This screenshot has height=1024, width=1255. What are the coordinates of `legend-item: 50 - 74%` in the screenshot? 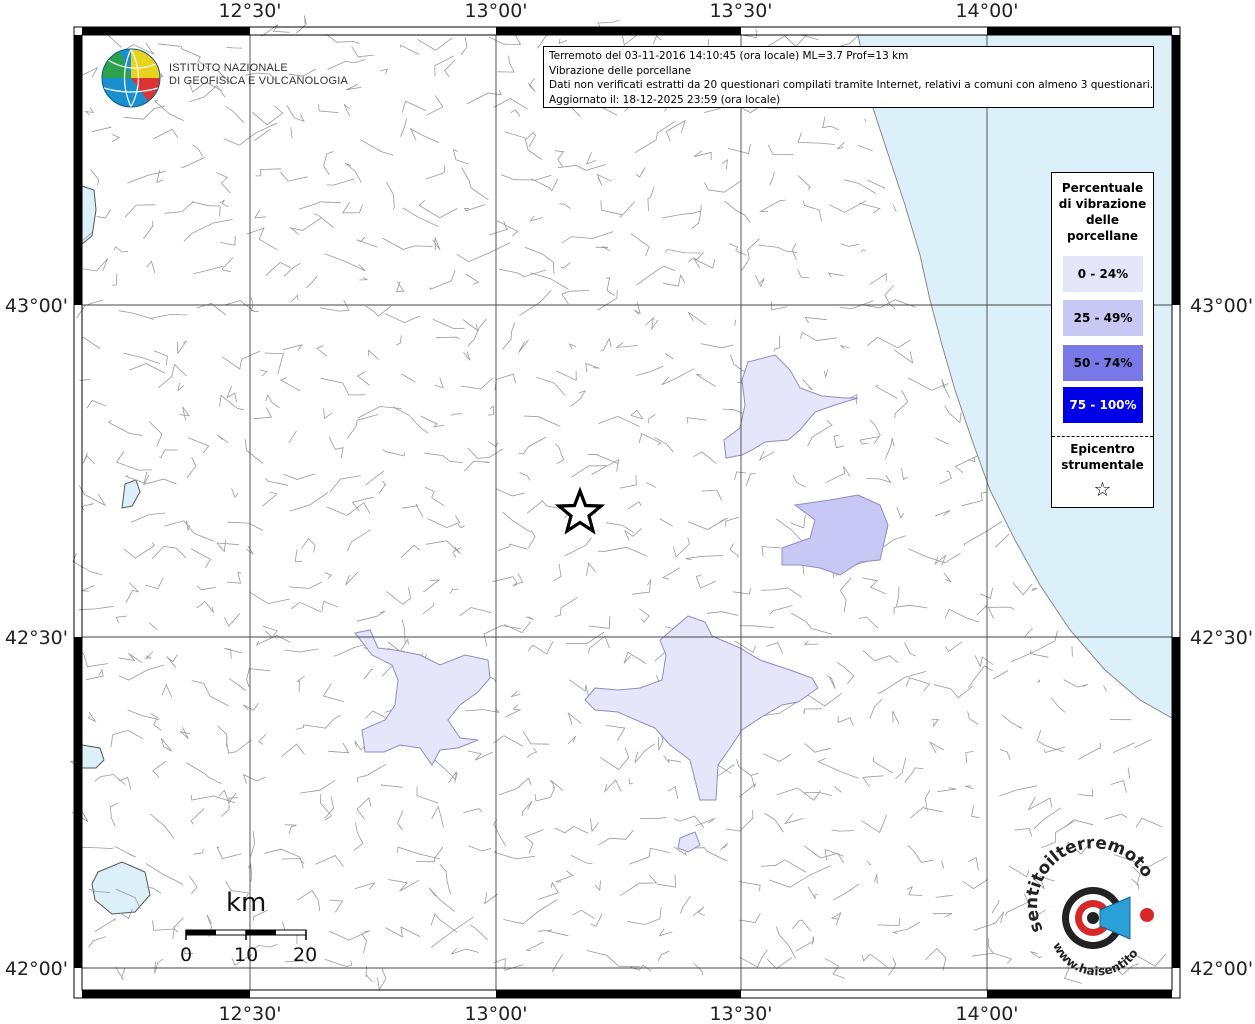 It's located at (1103, 363).